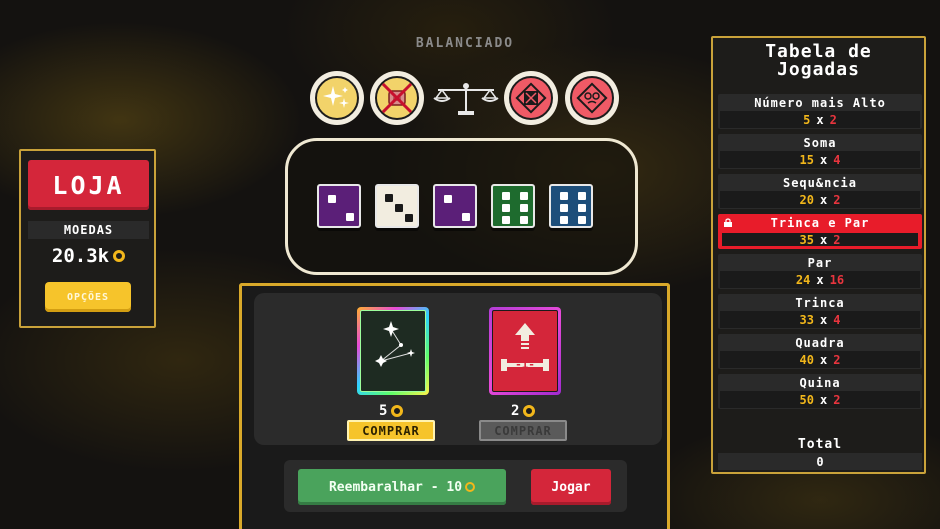  I want to click on total-value: 0, so click(820, 461).